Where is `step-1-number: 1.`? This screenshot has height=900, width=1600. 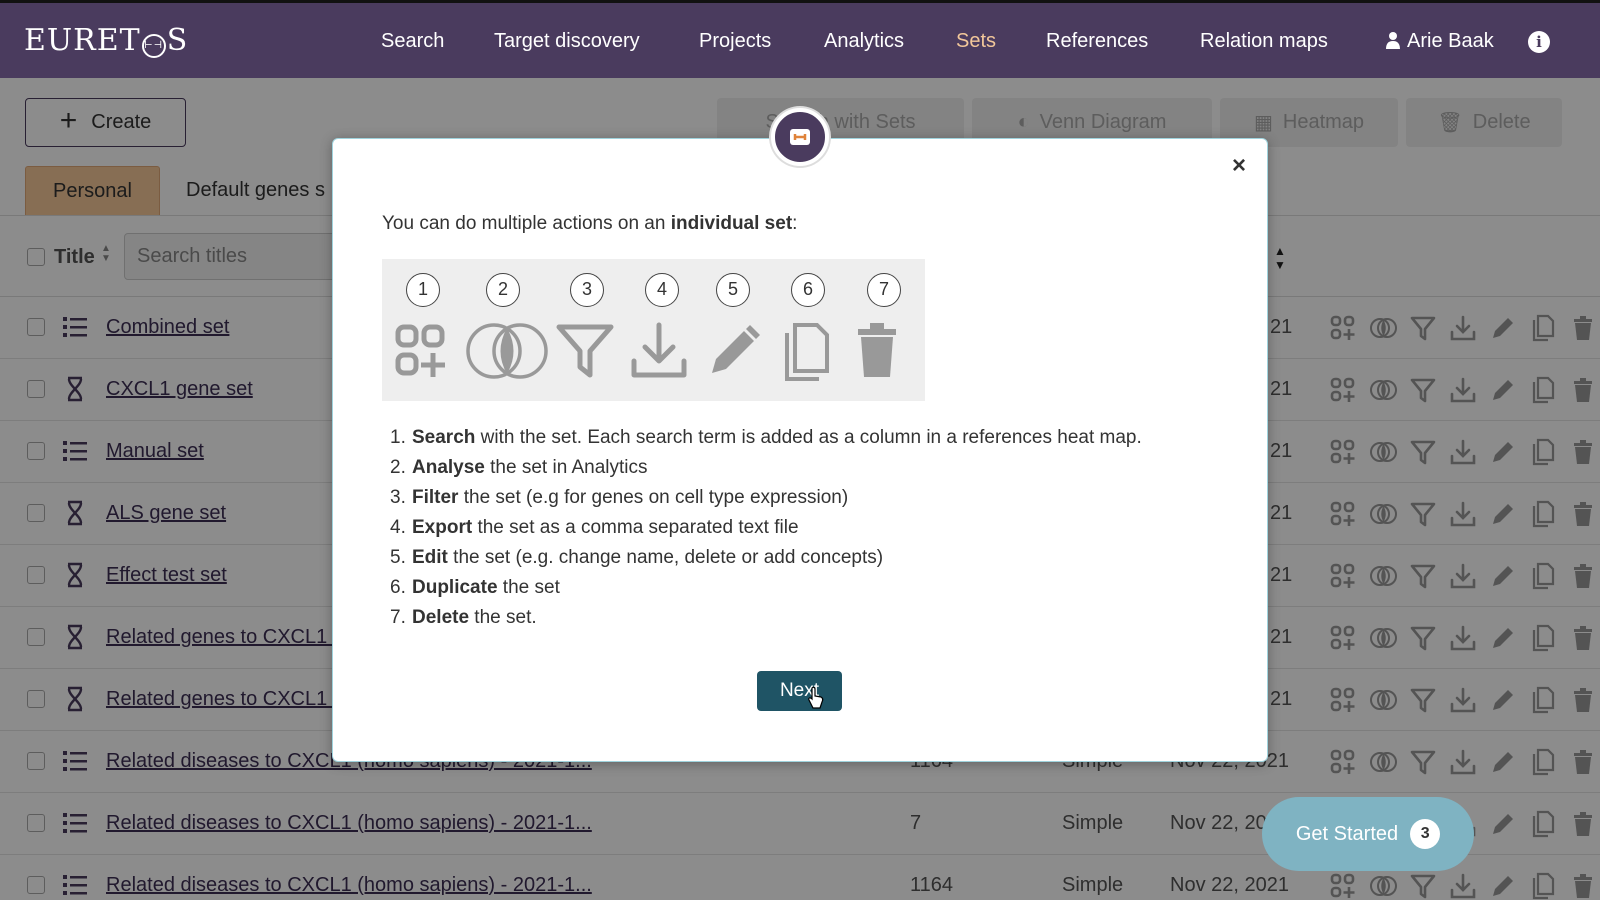
step-1-number: 1. is located at coordinates (398, 437).